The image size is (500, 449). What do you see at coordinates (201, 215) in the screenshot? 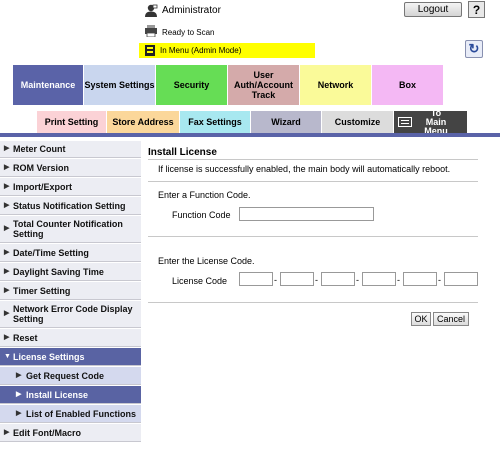
I see `function-code-label: Function Code` at bounding box center [201, 215].